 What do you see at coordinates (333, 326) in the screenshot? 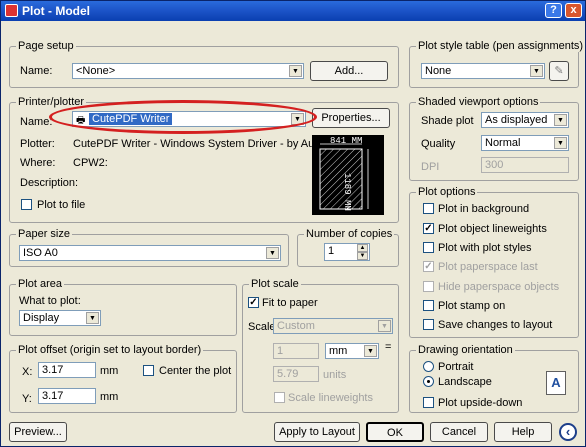
I see `scale-select: Custom ▼` at bounding box center [333, 326].